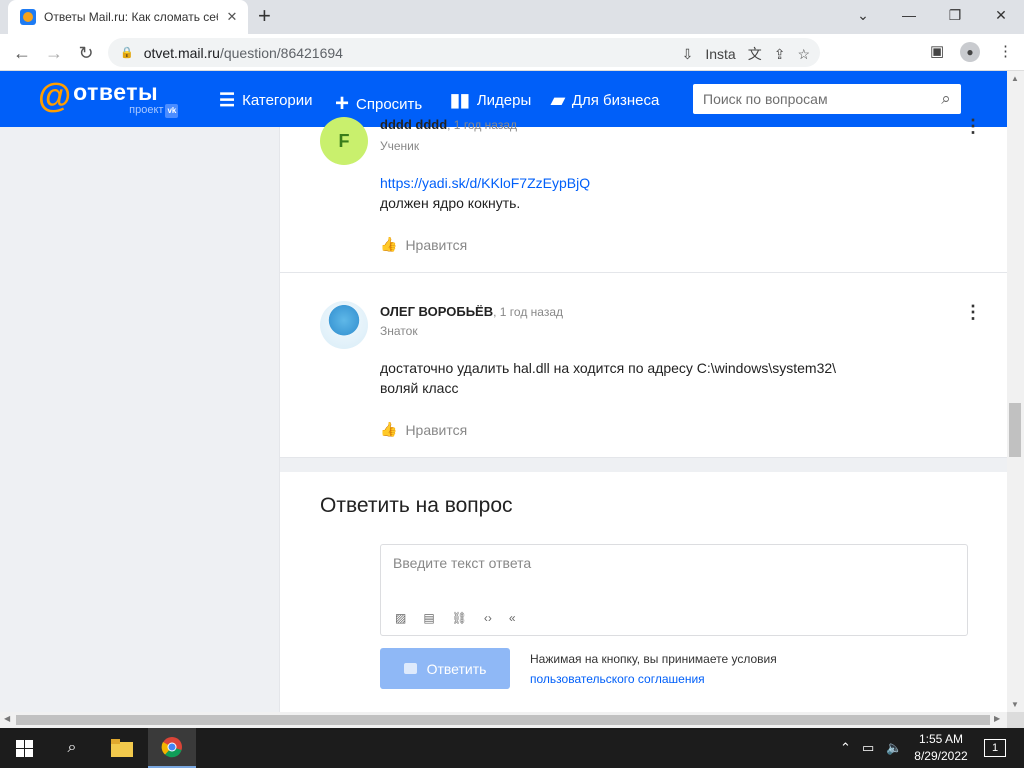  I want to click on tab-search-icon: ⌄, so click(863, 15).